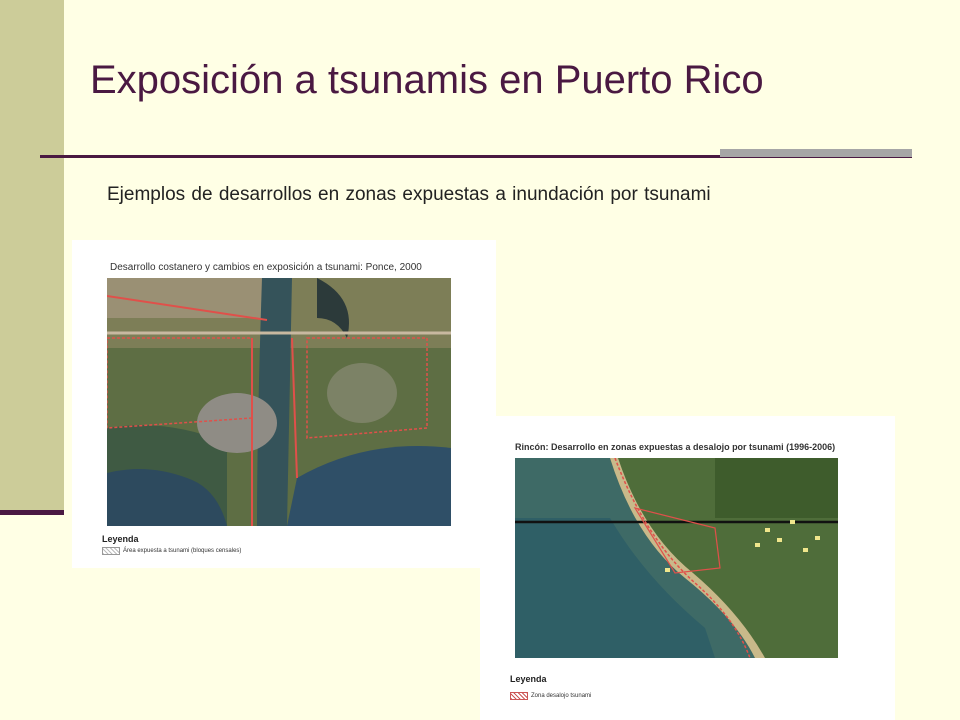  Describe the element at coordinates (676, 558) in the screenshot. I see `rincon-aerial-image` at that location.